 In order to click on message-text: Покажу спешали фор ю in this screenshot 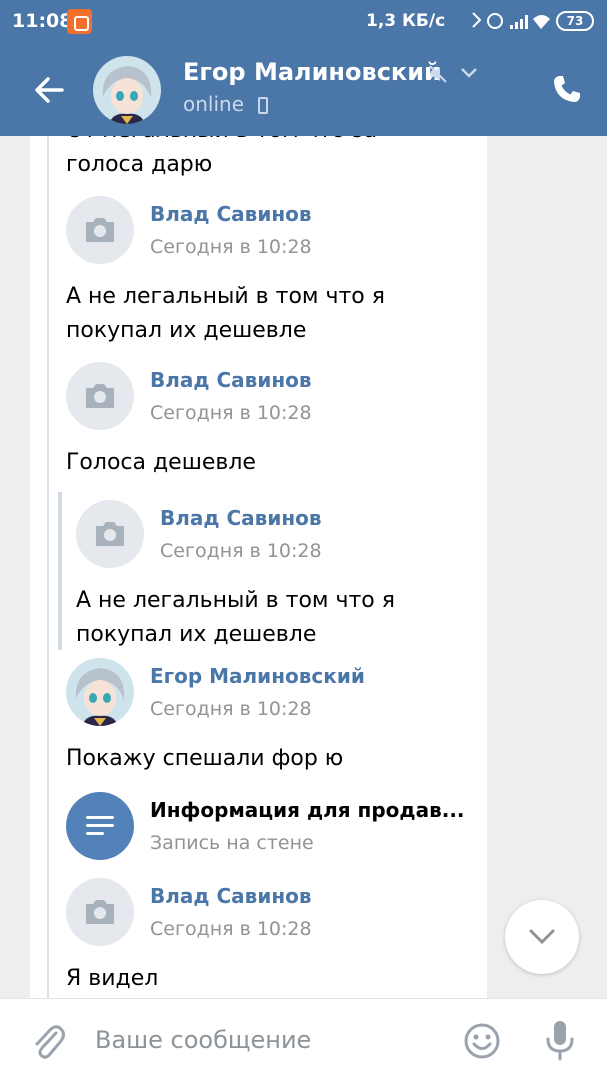, I will do `click(205, 758)`.